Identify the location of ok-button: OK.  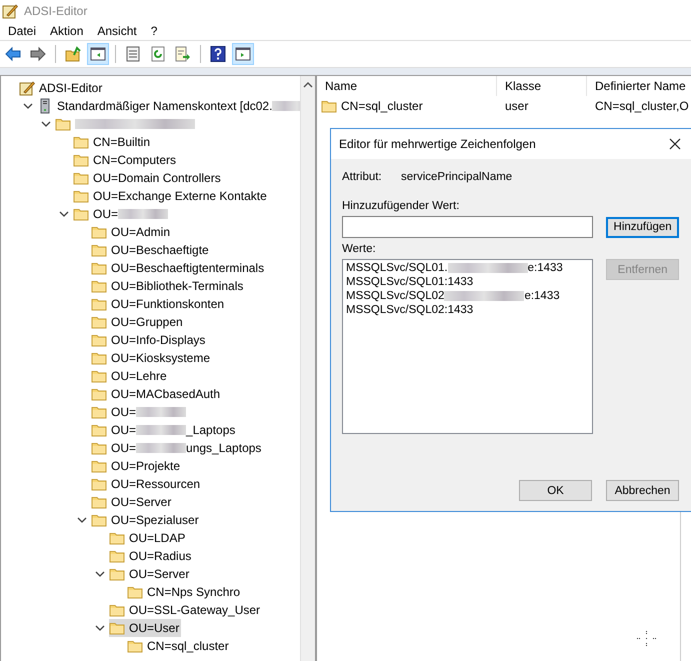
(555, 490).